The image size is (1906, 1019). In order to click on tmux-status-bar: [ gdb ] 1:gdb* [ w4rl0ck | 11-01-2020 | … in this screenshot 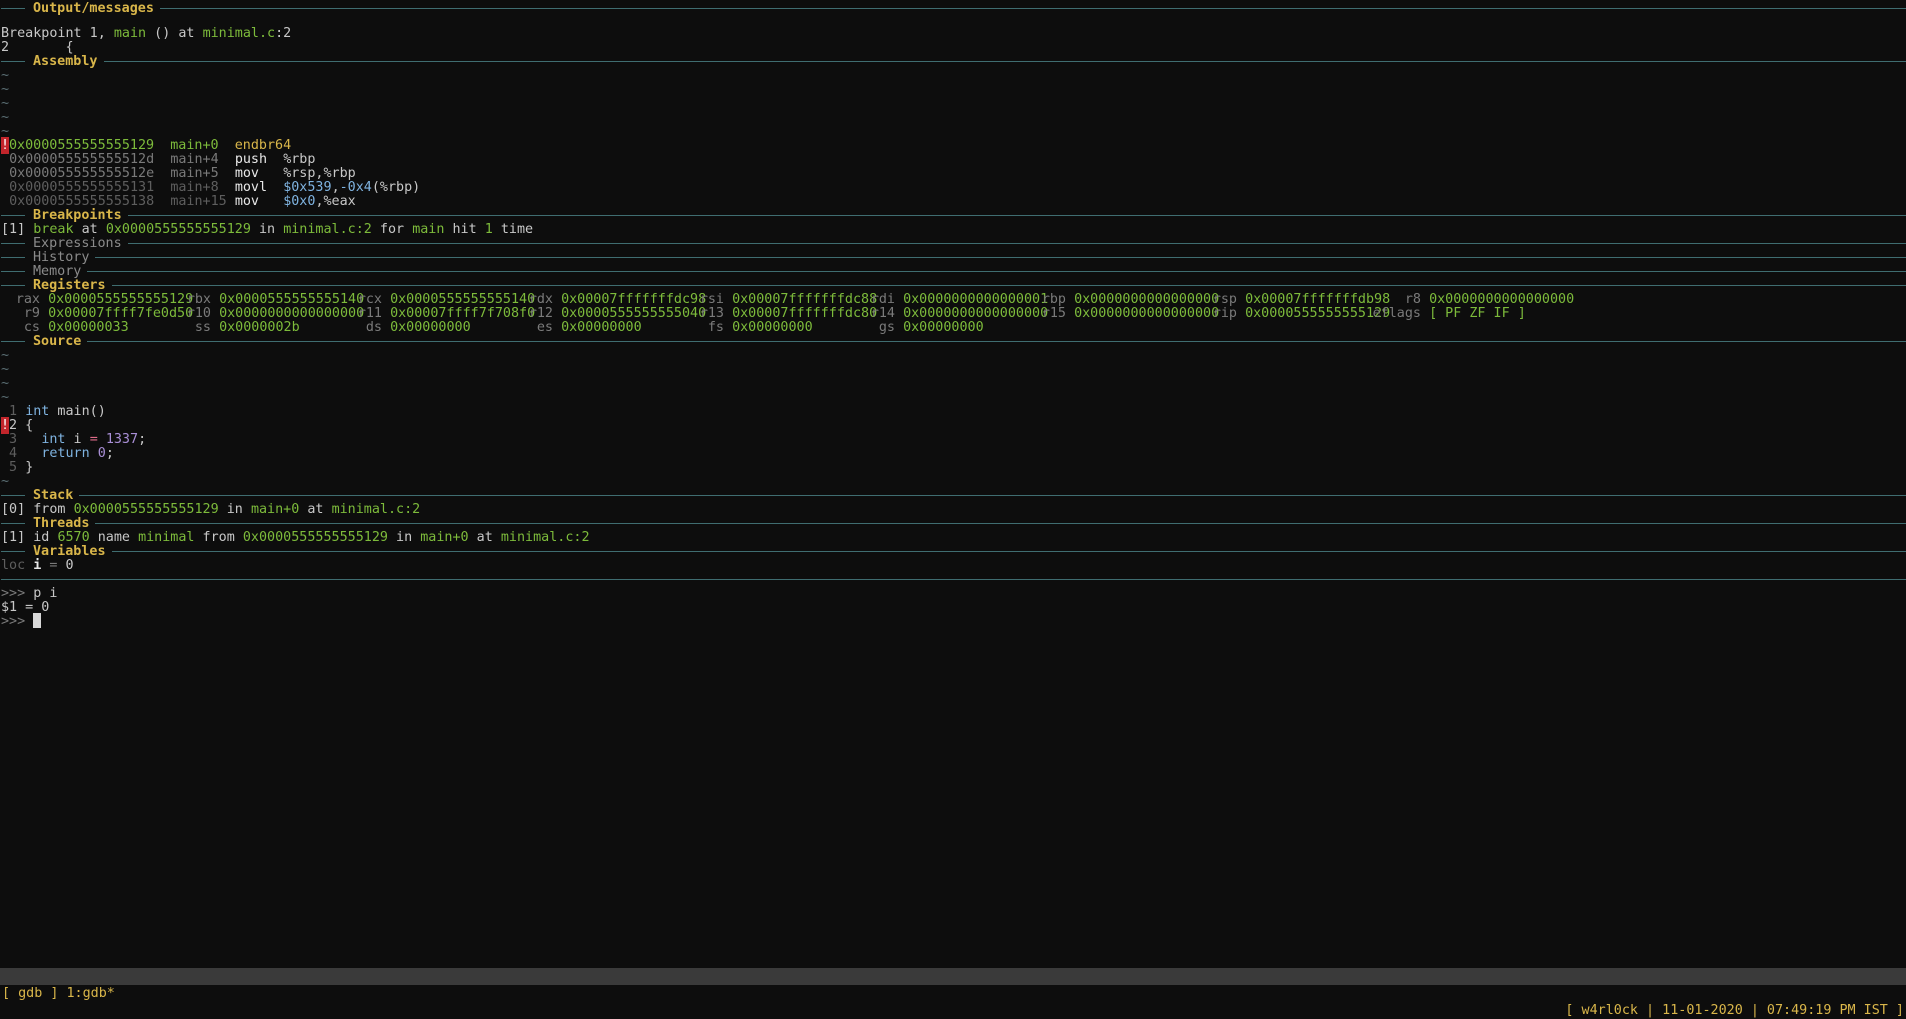, I will do `click(953, 993)`.